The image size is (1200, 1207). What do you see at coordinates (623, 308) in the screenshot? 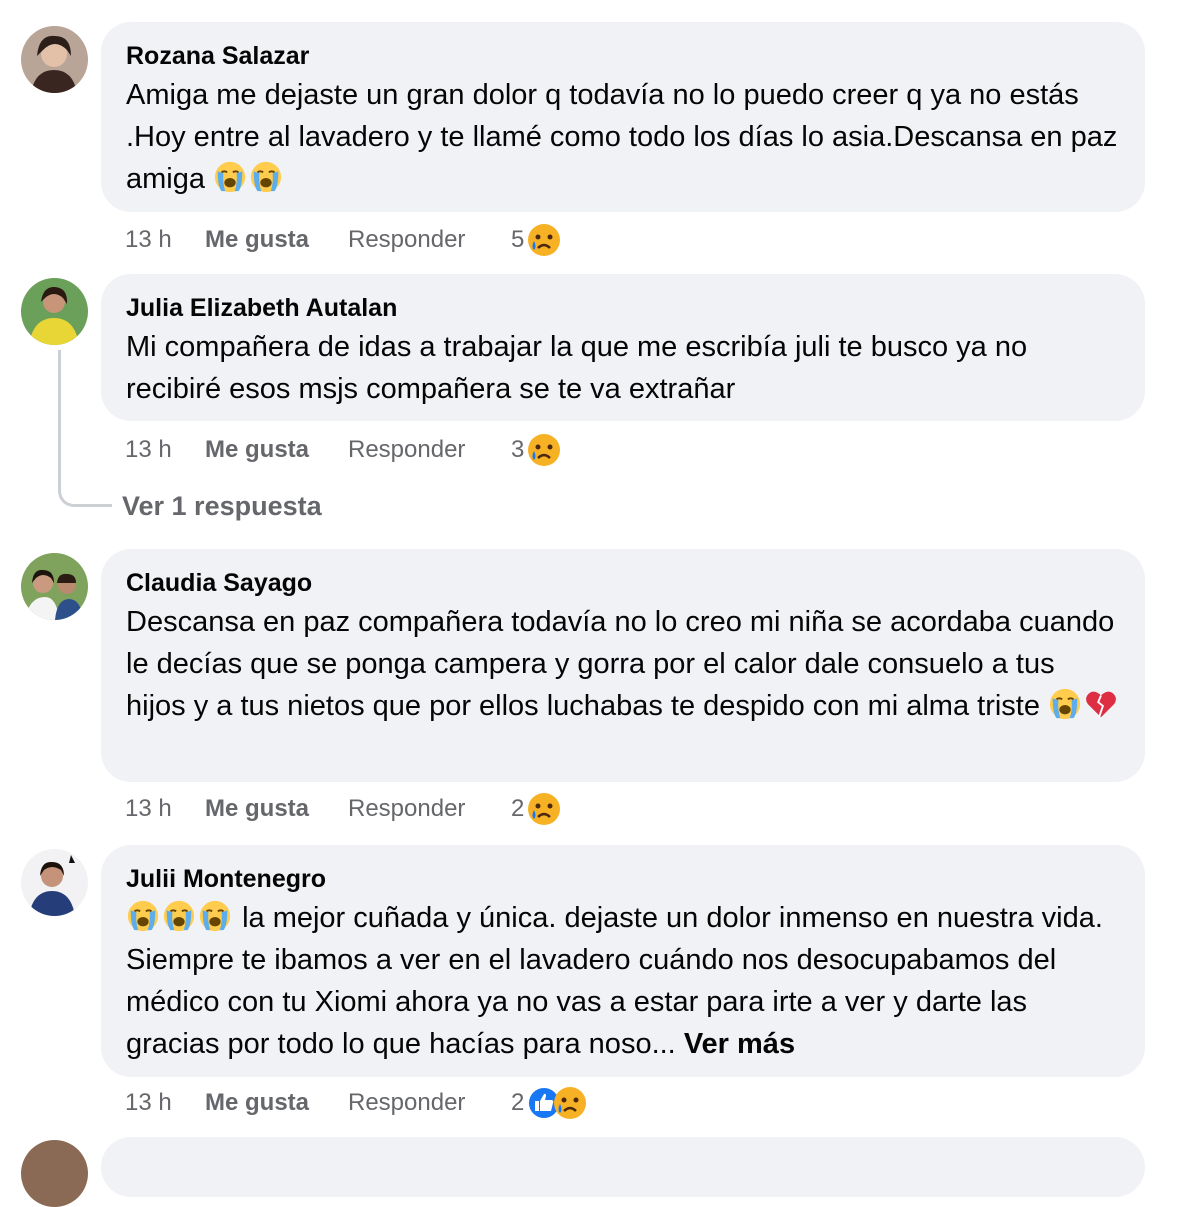
I see `comment-author: Julia Elizabeth Autalan` at bounding box center [623, 308].